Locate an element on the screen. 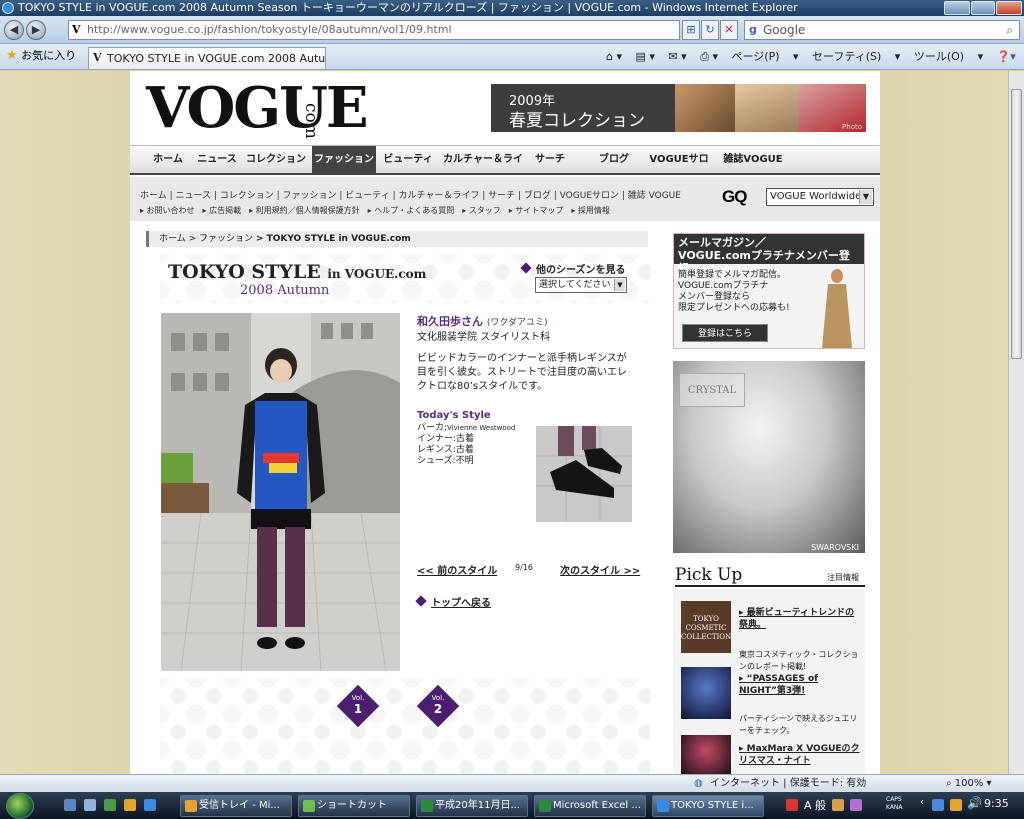 This screenshot has height=819, width=1024. clock: 9:35 is located at coordinates (996, 803).